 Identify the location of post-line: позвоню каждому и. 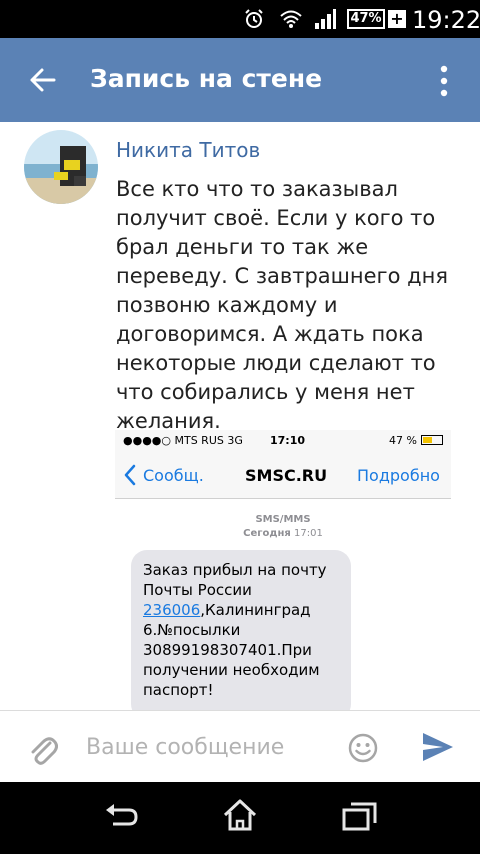
(227, 305).